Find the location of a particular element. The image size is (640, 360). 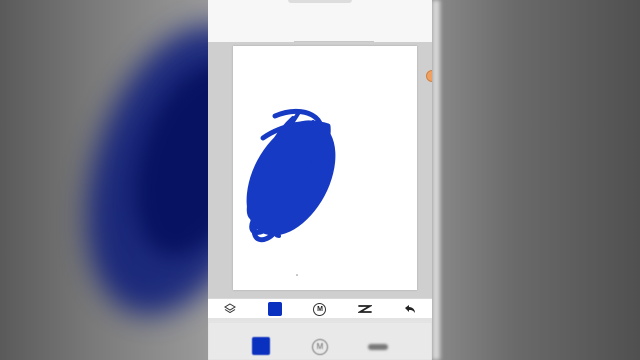

undo-arrow-icon is located at coordinates (409, 309).